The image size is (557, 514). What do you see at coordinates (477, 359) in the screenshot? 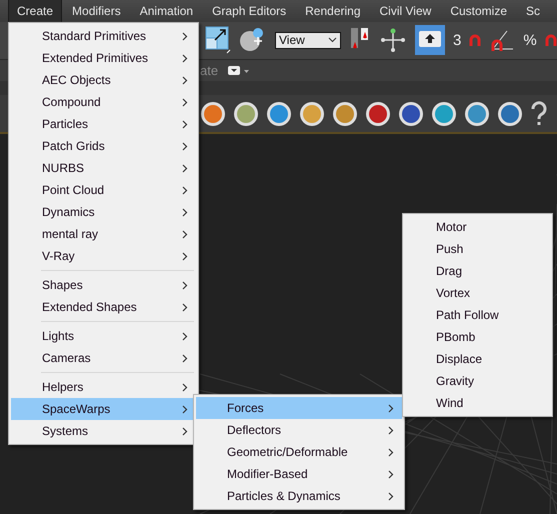
I see `menu-item: Displace` at bounding box center [477, 359].